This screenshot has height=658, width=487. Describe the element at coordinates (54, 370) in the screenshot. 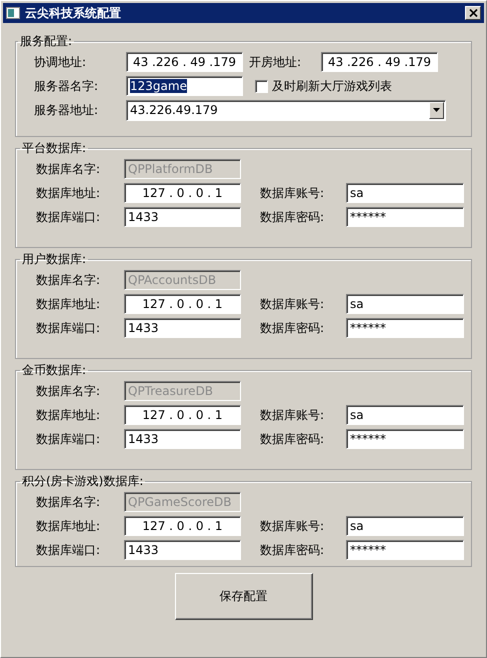

I see `group-title: 金币数据库:` at that location.